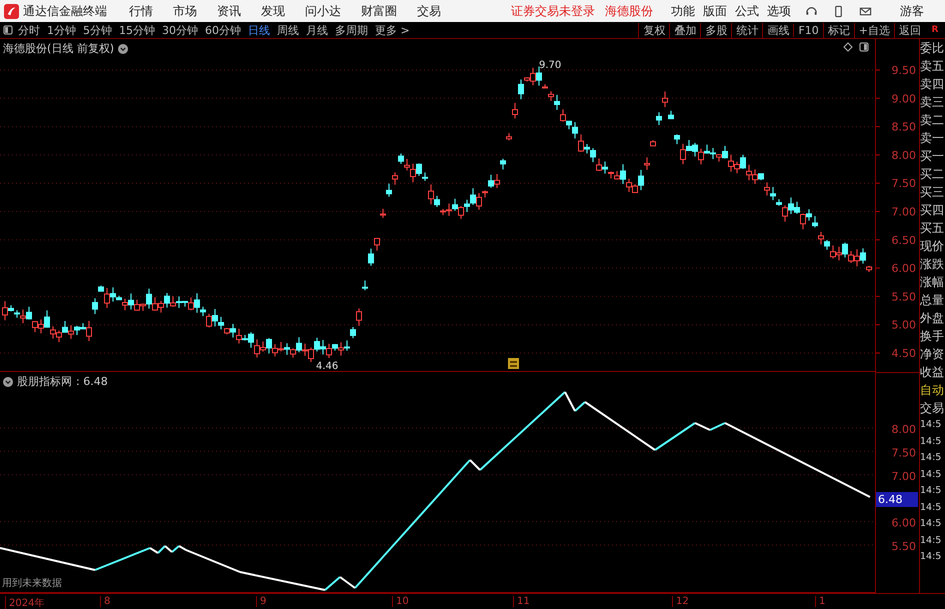 The height and width of the screenshot is (609, 945). I want to click on quote-label: 买四, so click(932, 210).